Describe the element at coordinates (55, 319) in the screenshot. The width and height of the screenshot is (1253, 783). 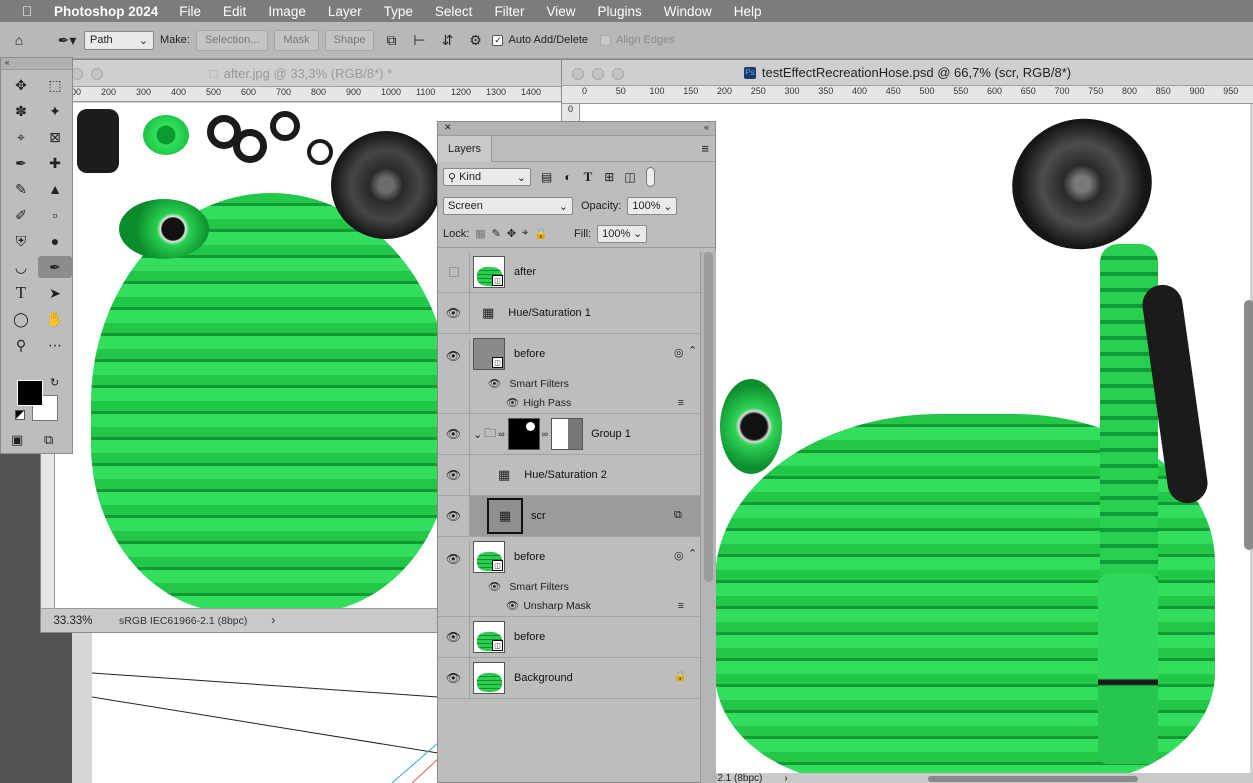
I see `hand-tool-icon: ✋` at that location.